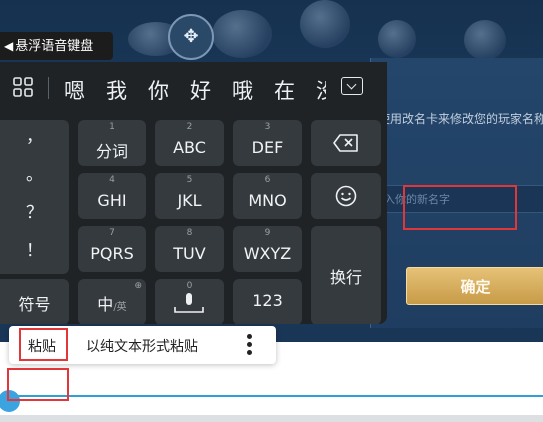 The width and height of the screenshot is (543, 422). I want to click on key-7-pqrs: 7 PQRS, so click(112, 249).